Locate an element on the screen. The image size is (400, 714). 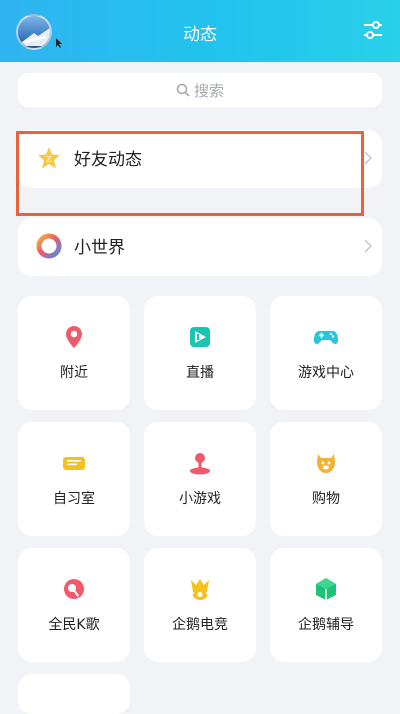
tile-label: 企鹅电竞 is located at coordinates (200, 625).